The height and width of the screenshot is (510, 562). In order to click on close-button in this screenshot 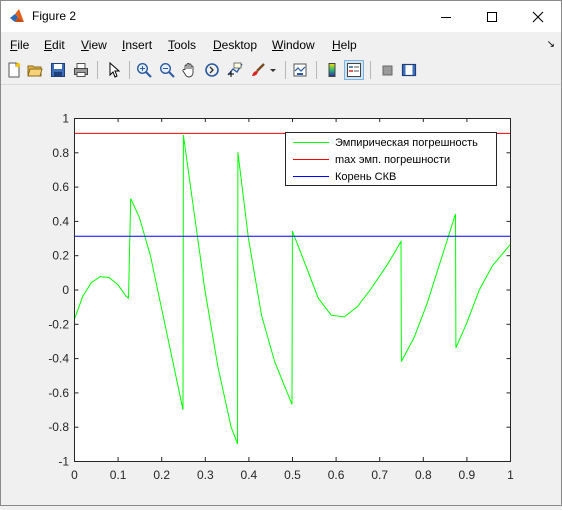, I will do `click(538, 16)`.